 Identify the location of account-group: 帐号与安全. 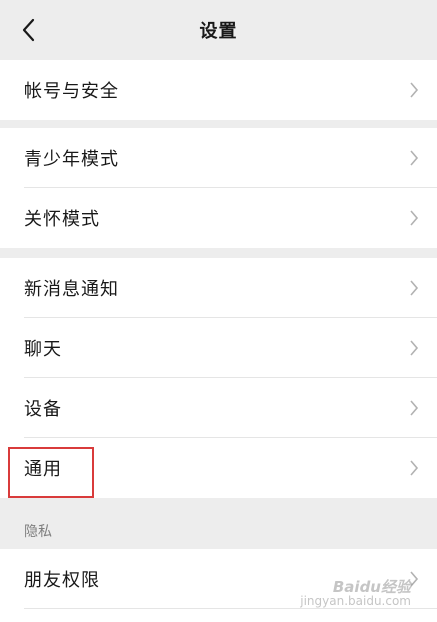
(218, 90).